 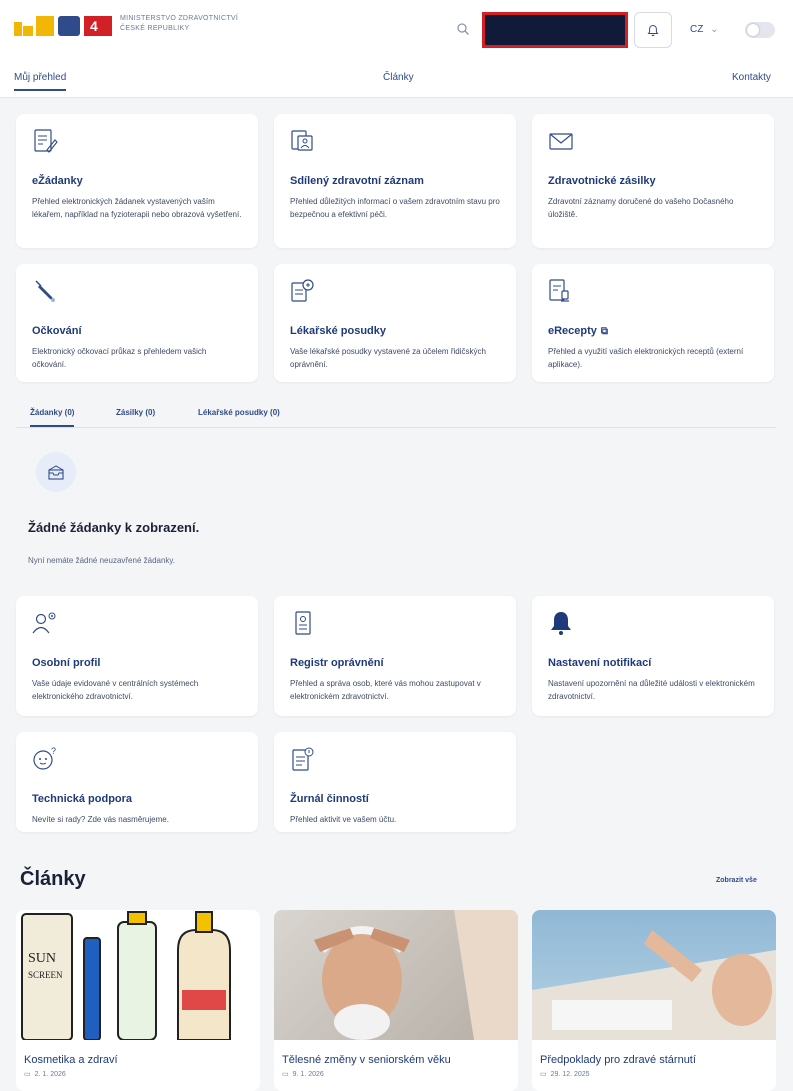 What do you see at coordinates (570, 1074) in the screenshot?
I see `article-date-value: 29. 12. 2025` at bounding box center [570, 1074].